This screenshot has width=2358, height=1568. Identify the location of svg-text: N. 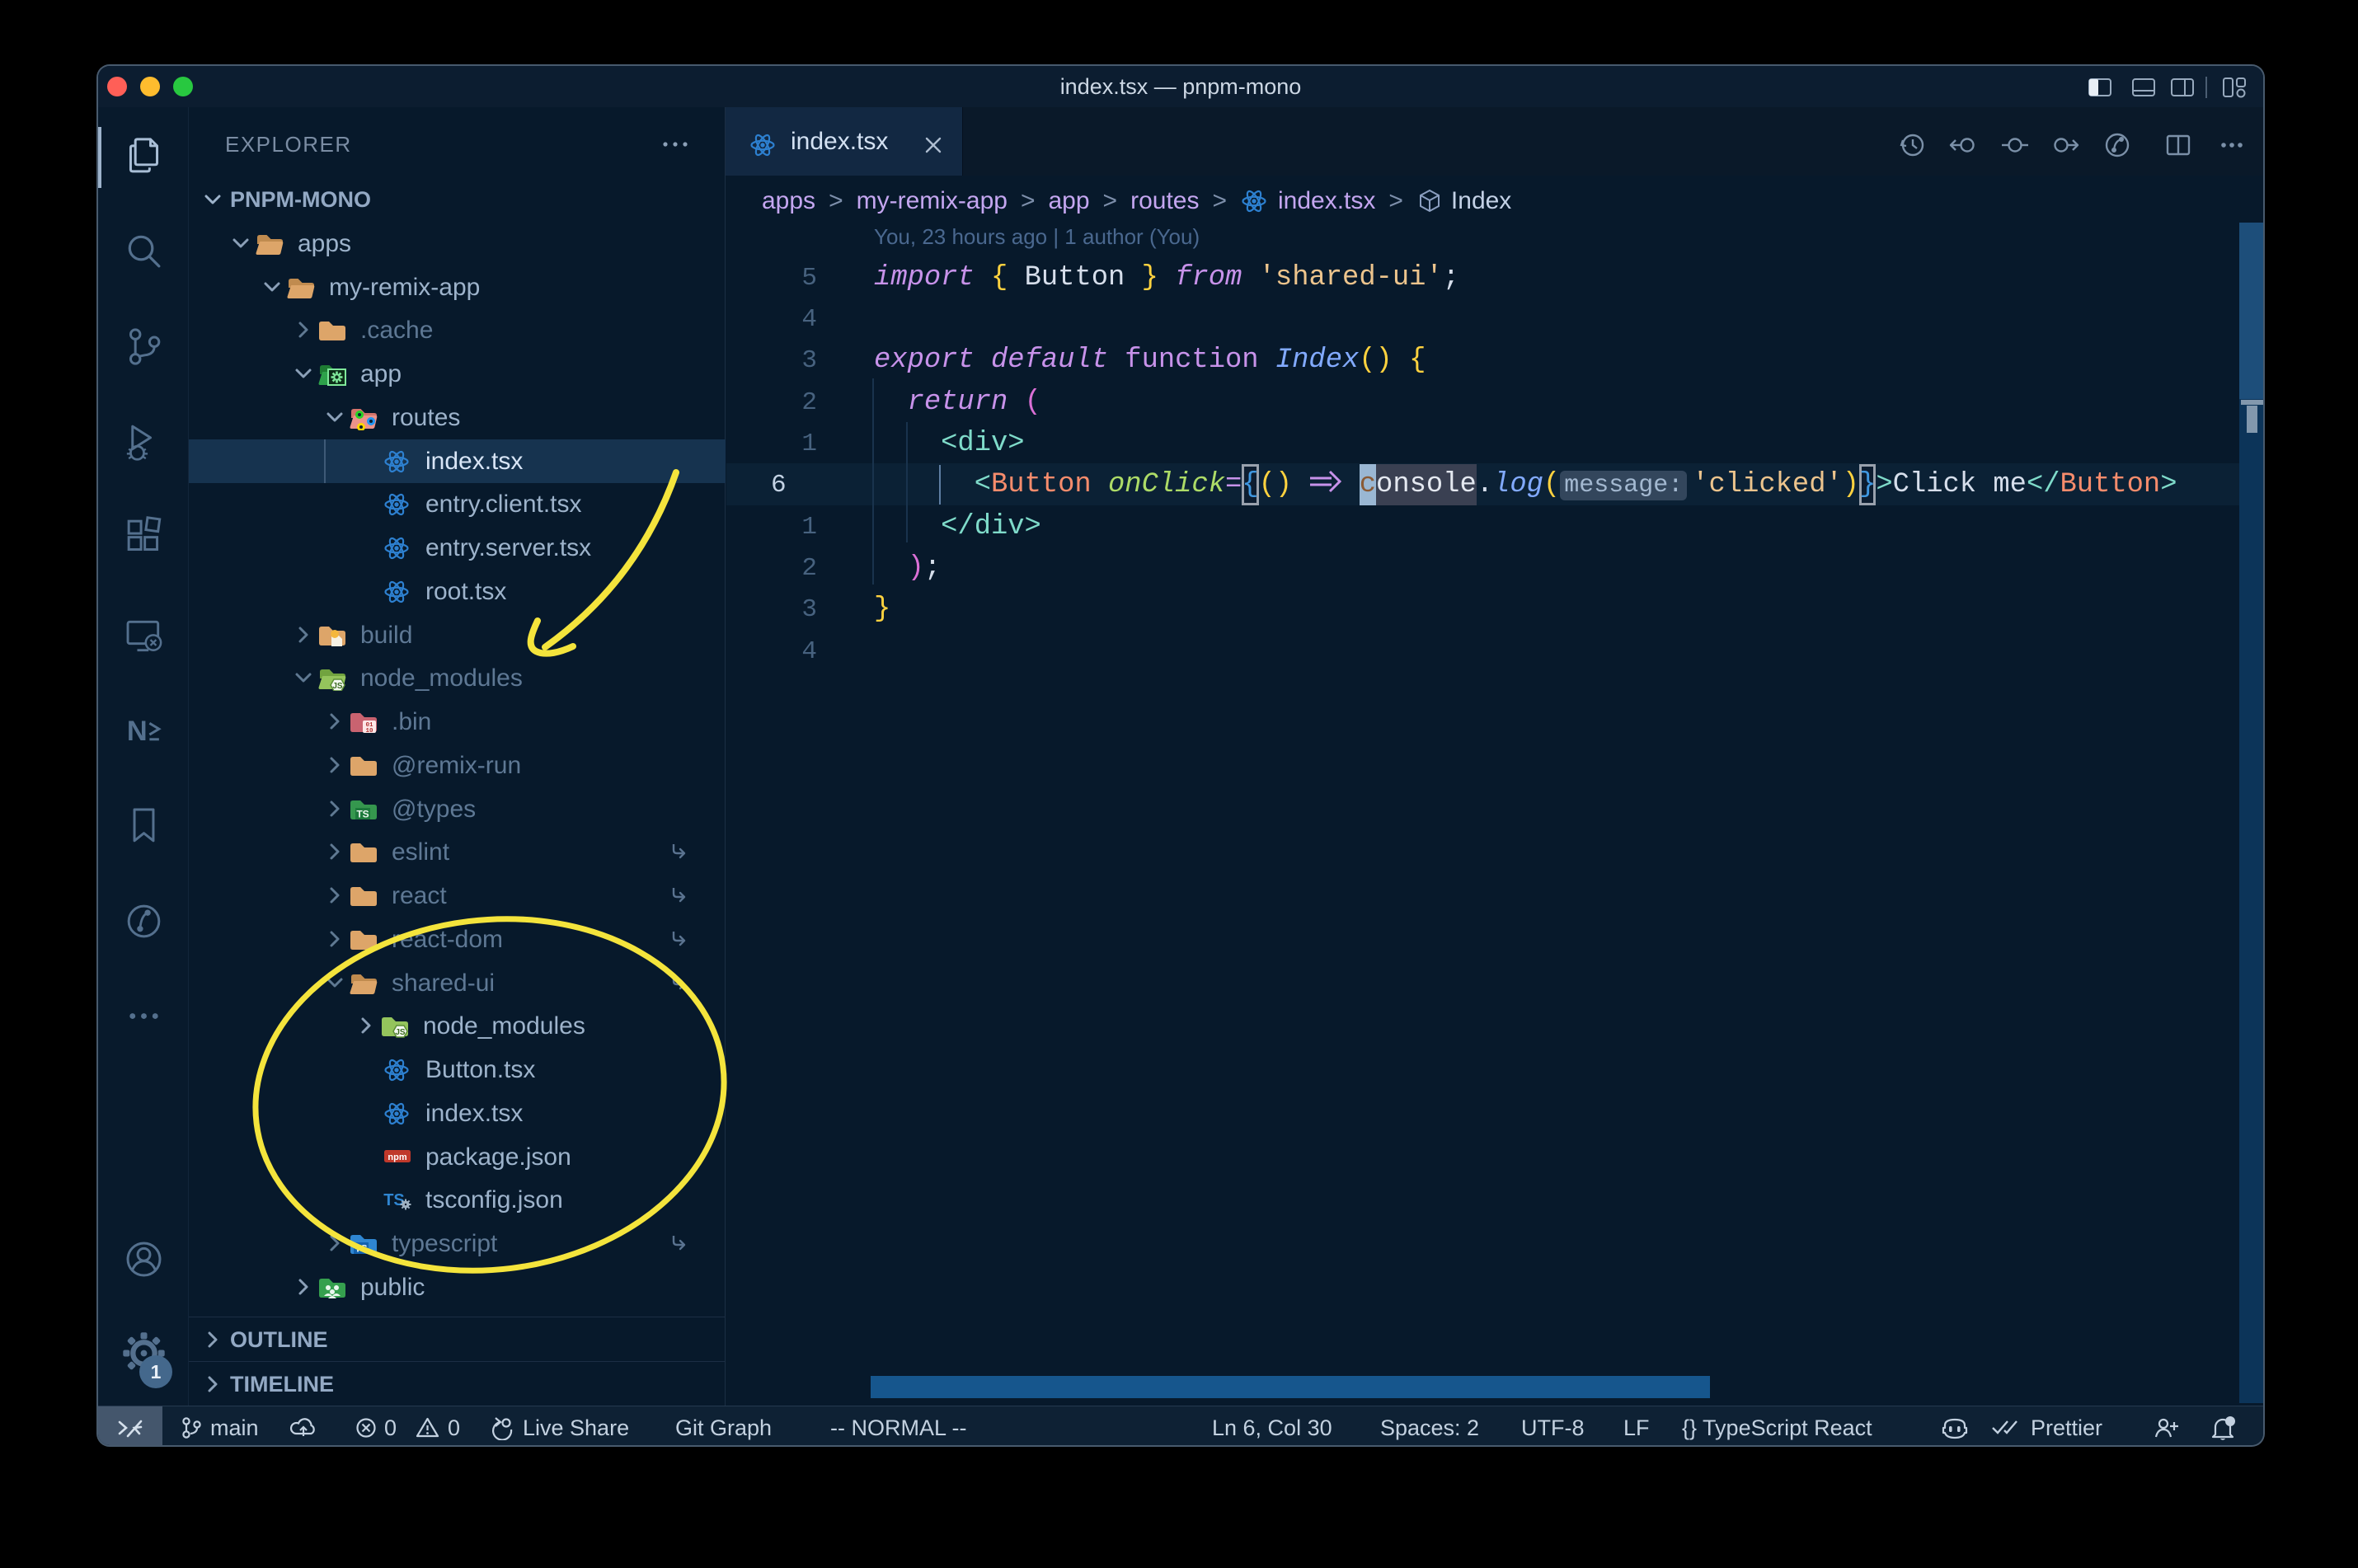
(137, 731).